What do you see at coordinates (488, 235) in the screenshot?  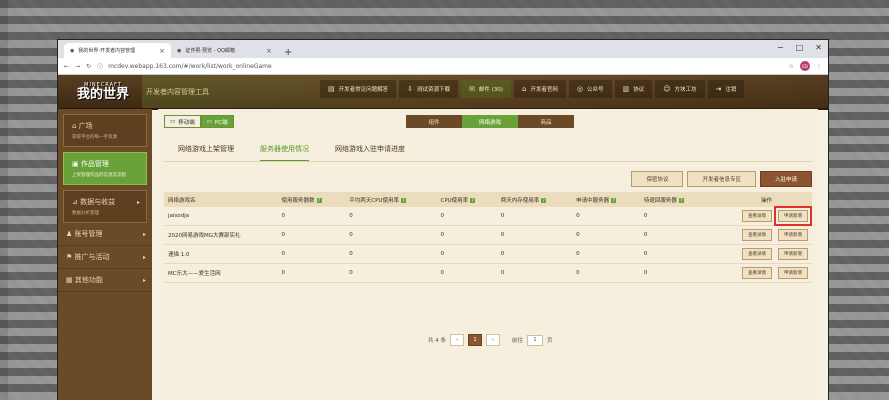 I see `table-row: 2020网易游戏MG大赛部实礼 0 0 0 0 0 0 查看详情 申请新增` at bounding box center [488, 235].